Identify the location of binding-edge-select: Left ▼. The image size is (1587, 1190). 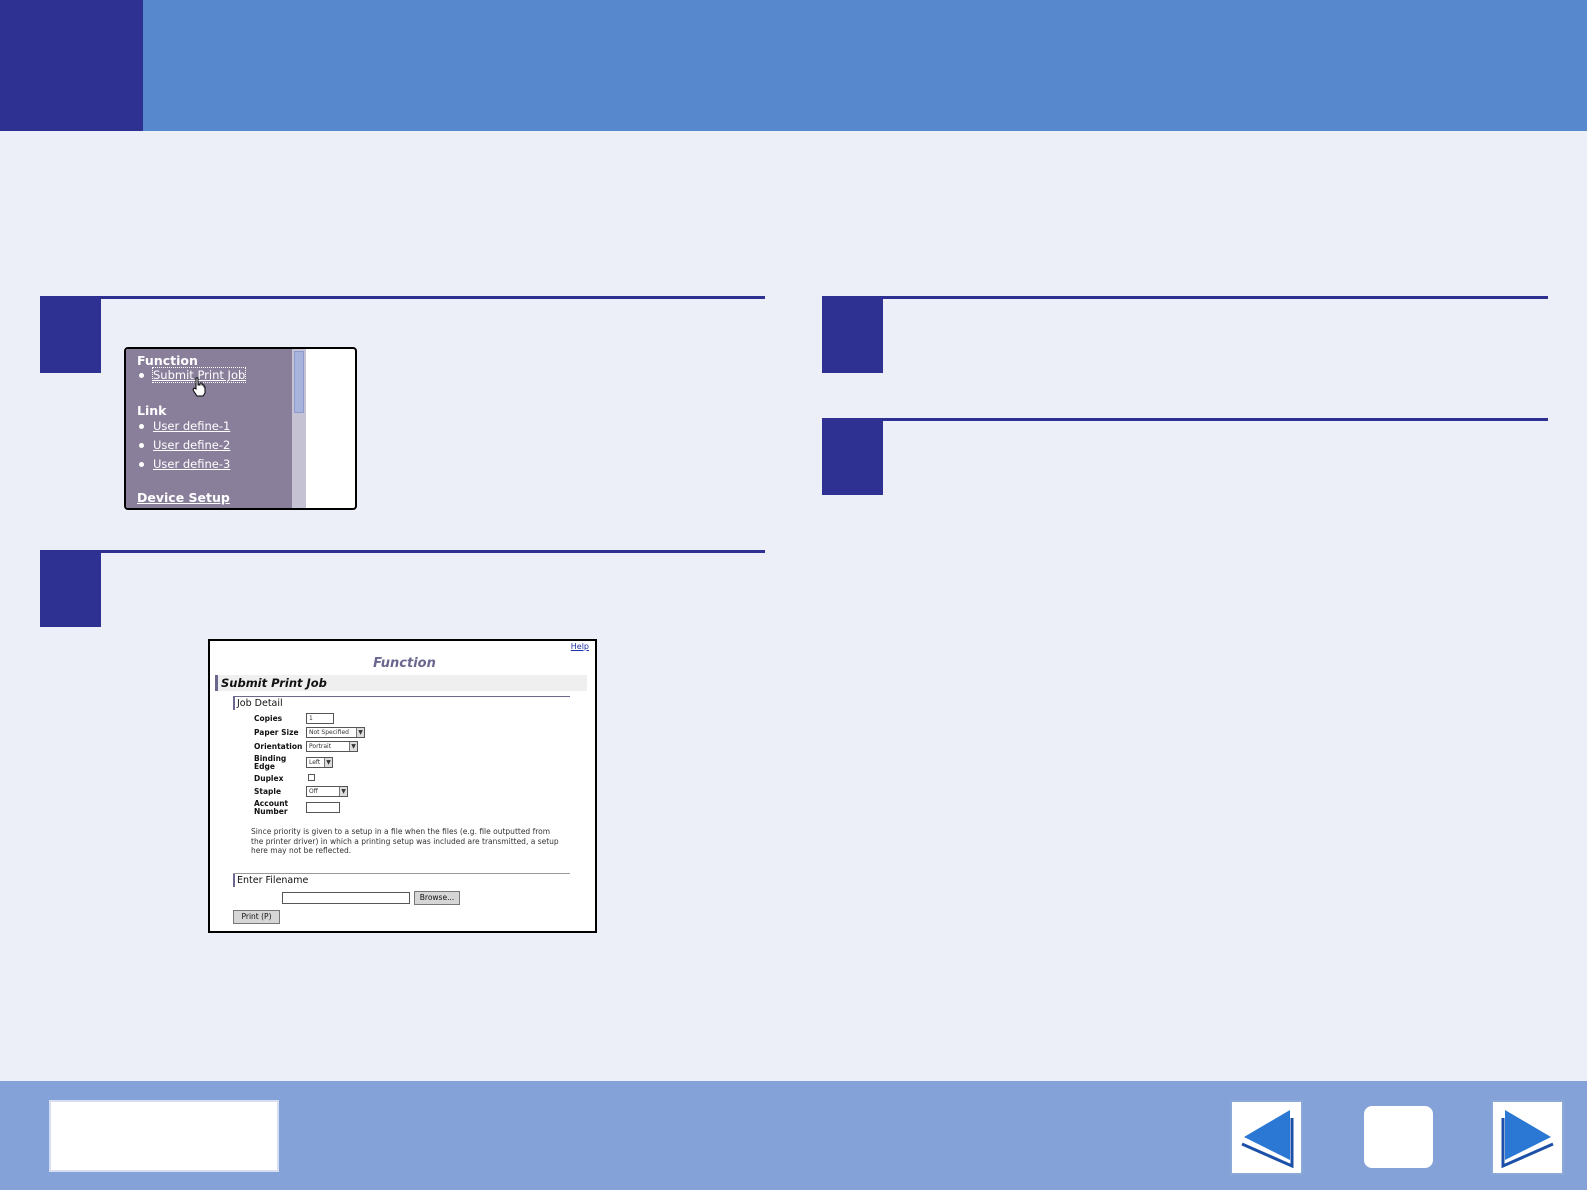
(319, 762).